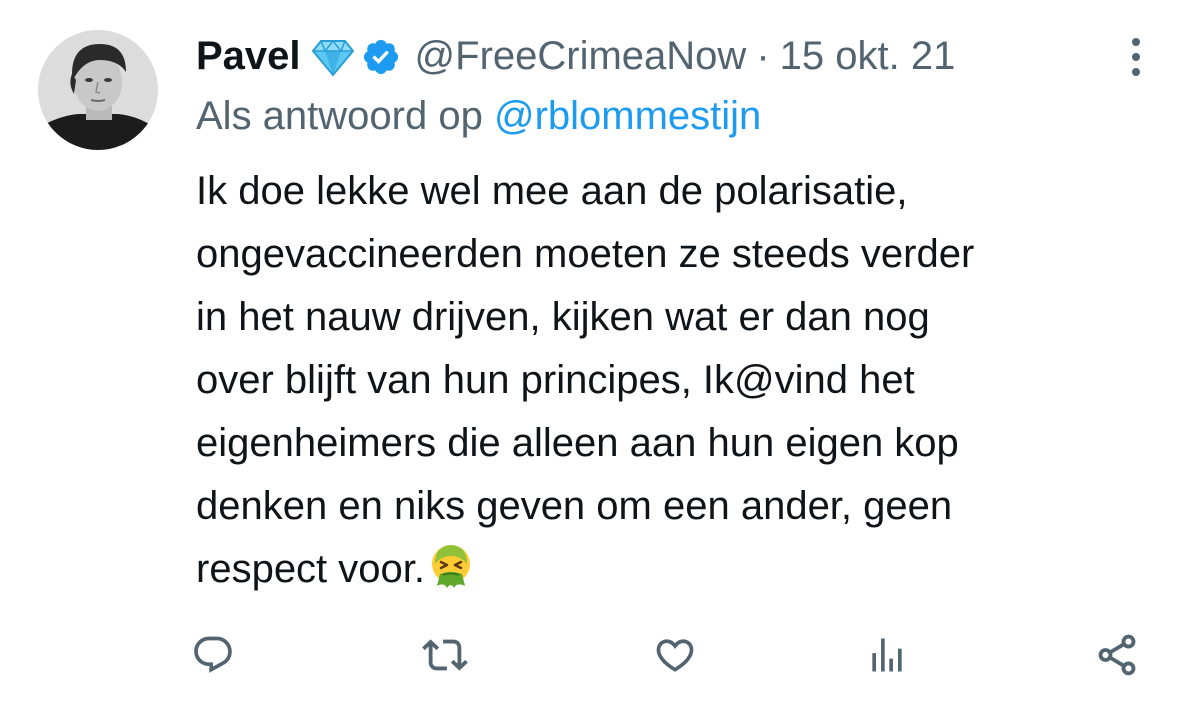  Describe the element at coordinates (581, 56) in the screenshot. I see `author-handle: @FreeCrimeaNow` at that location.